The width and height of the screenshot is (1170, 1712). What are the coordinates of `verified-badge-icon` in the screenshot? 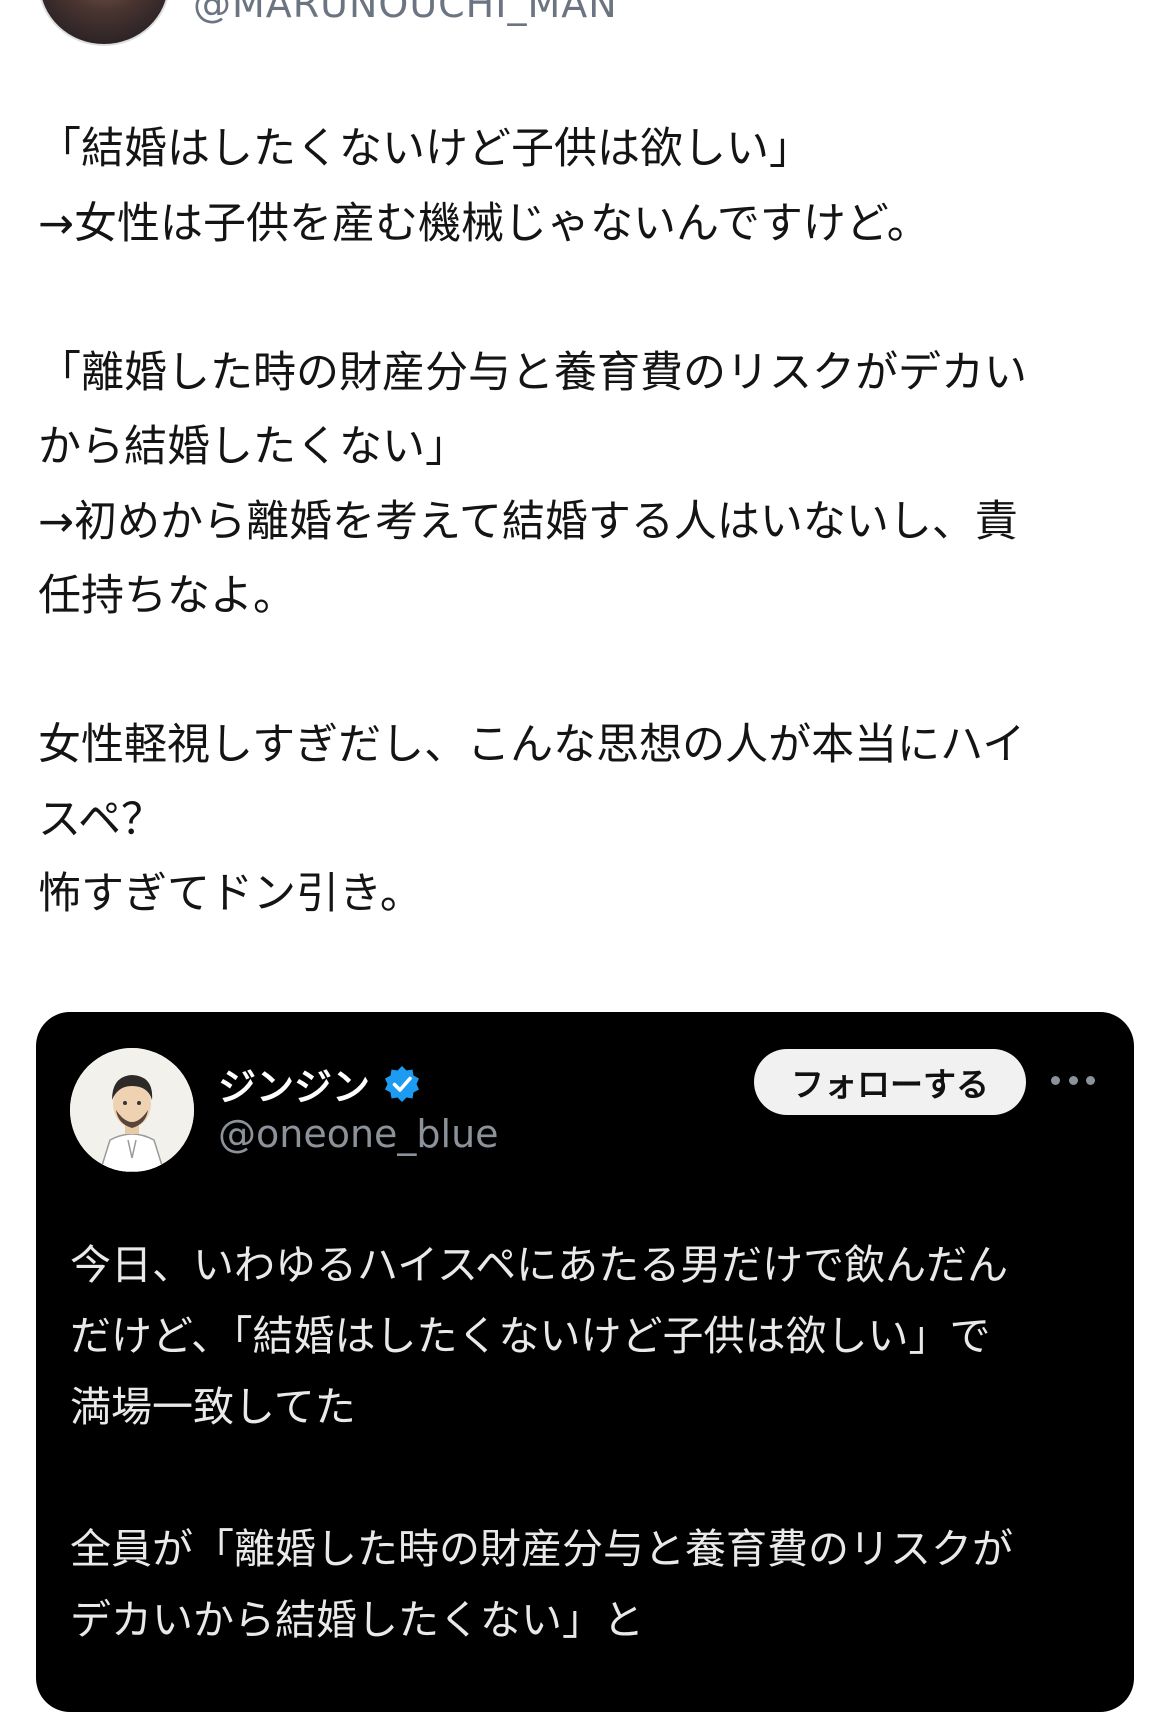 It's located at (402, 1084).